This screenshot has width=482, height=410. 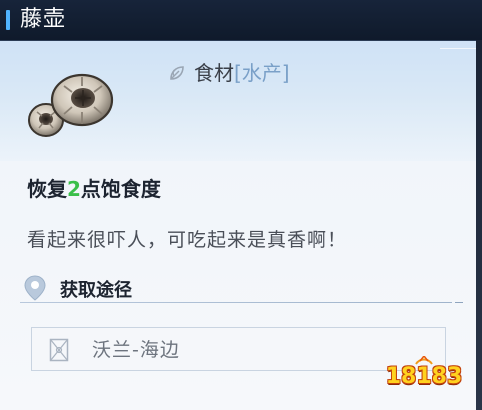 What do you see at coordinates (459, 103) in the screenshot?
I see `decorative-frame` at bounding box center [459, 103].